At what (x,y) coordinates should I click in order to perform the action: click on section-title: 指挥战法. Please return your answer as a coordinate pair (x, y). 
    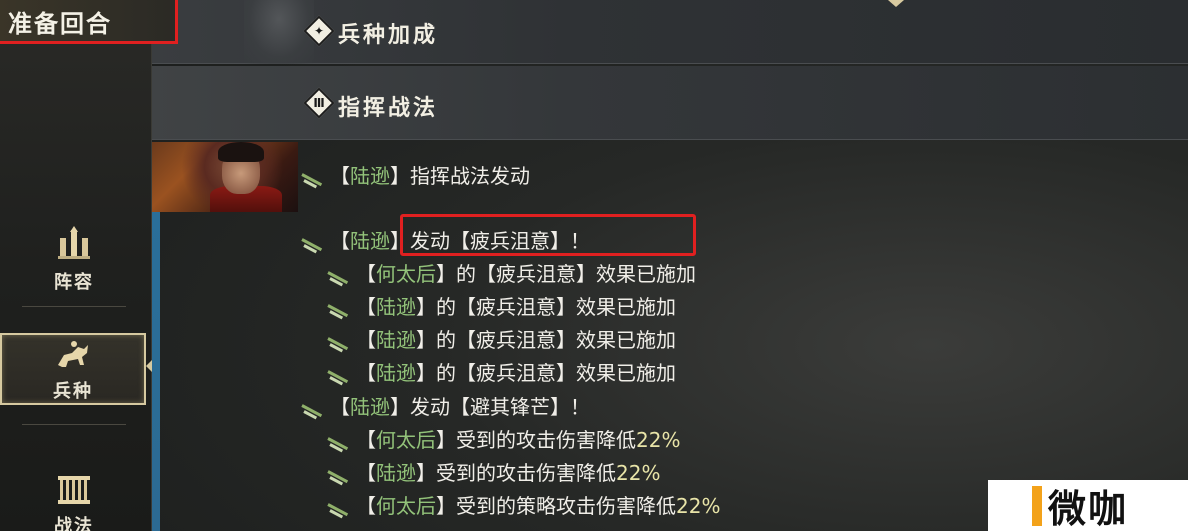
    Looking at the image, I should click on (388, 108).